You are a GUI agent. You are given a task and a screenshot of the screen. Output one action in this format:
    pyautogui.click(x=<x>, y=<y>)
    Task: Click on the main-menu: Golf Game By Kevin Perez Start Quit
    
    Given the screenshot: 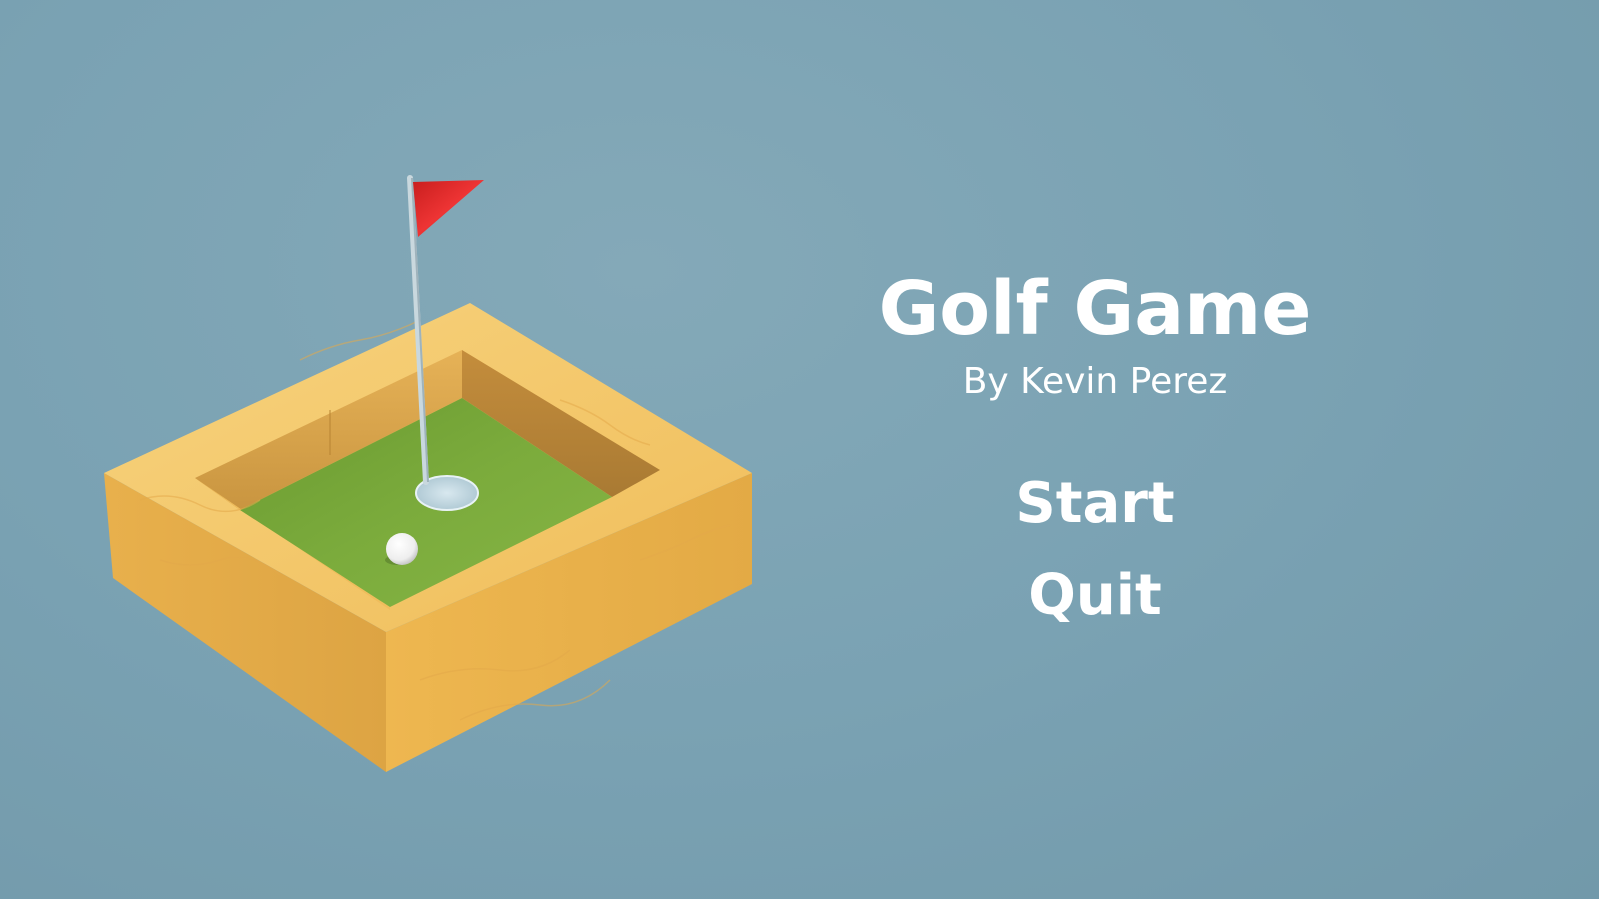 What is the action you would take?
    pyautogui.click(x=1095, y=443)
    